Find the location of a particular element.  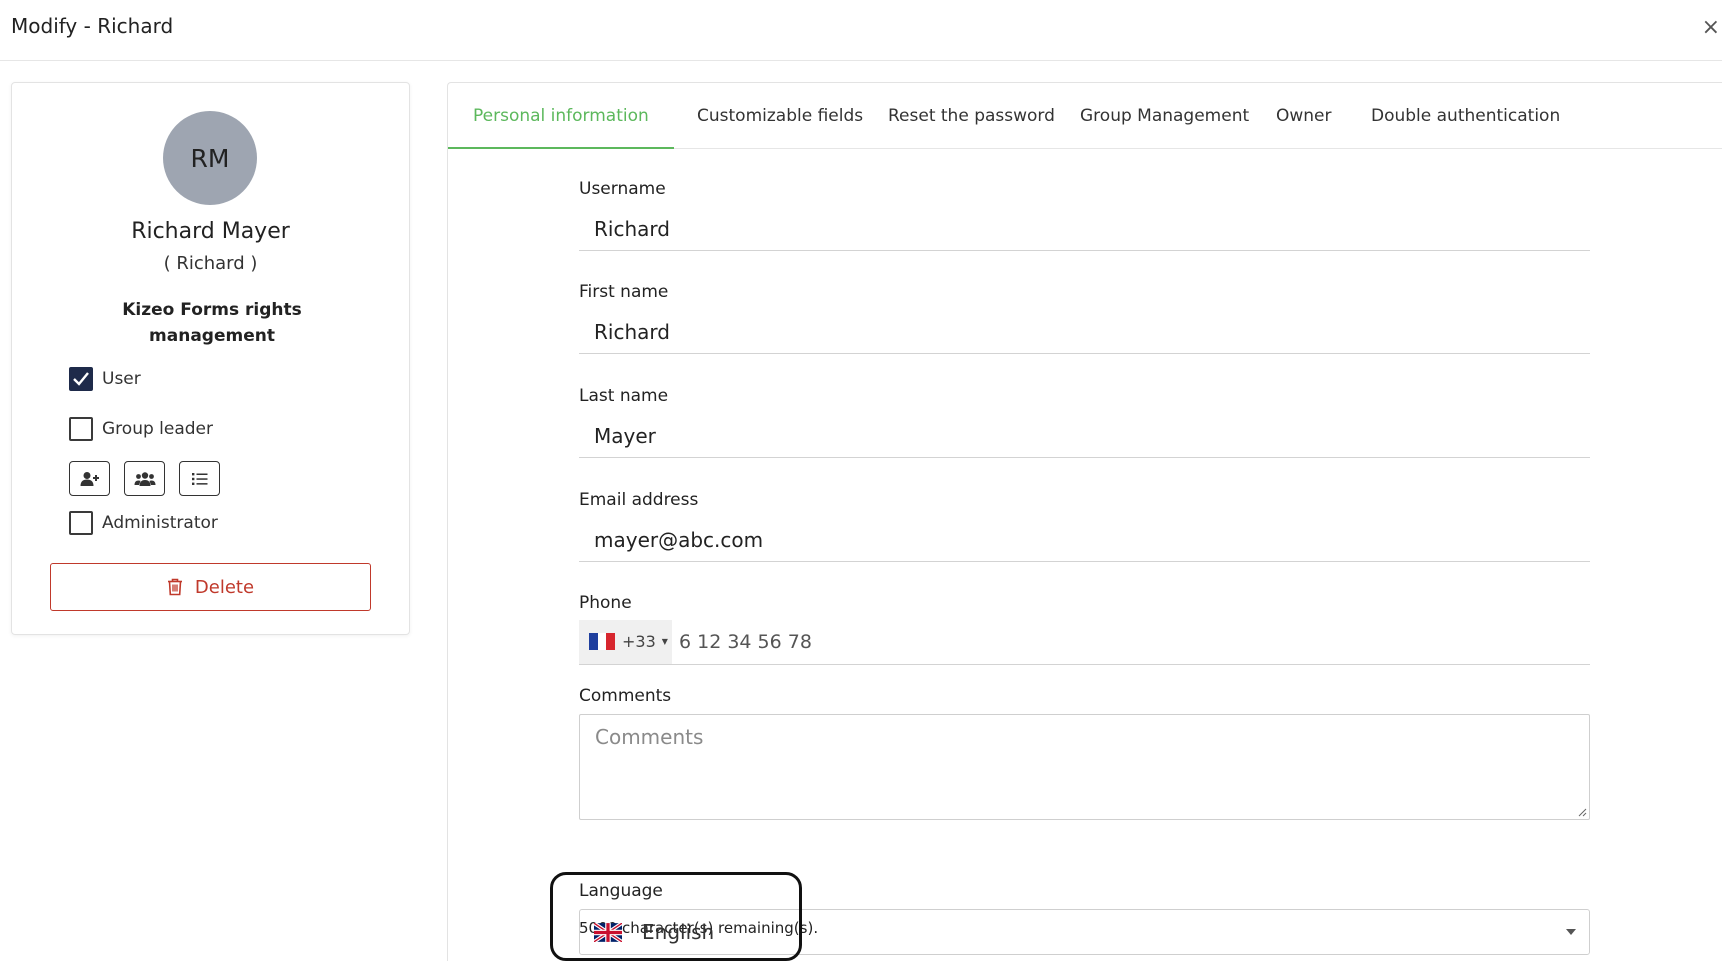

modal-header: Modify - Richard × is located at coordinates (861, 30).